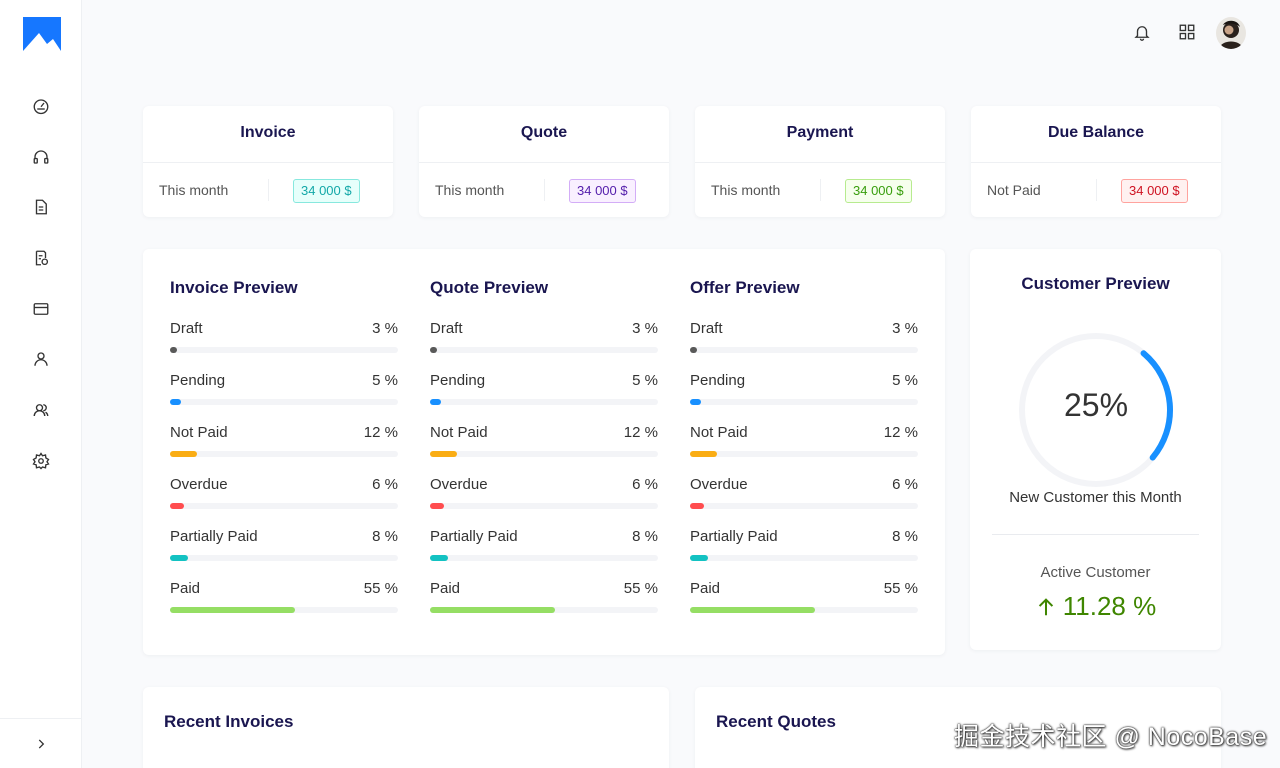 This screenshot has height=768, width=1280. What do you see at coordinates (804, 548) in the screenshot?
I see `preview-row: Partially Paid 8 %` at bounding box center [804, 548].